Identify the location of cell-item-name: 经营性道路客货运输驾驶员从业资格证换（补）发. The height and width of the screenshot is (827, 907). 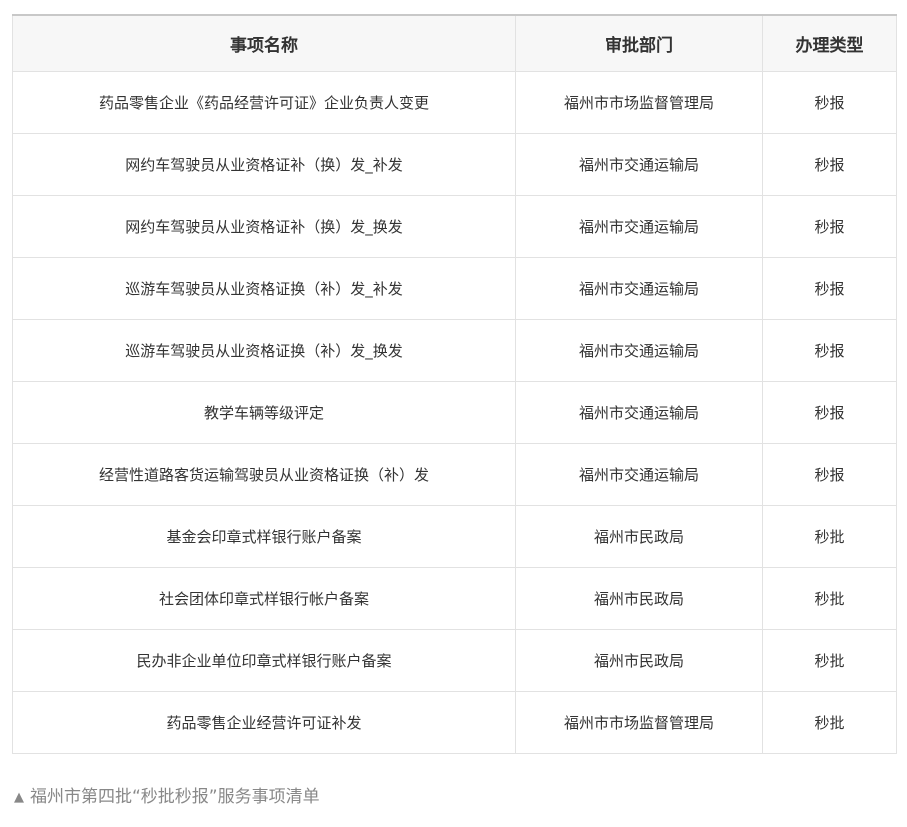
(264, 474).